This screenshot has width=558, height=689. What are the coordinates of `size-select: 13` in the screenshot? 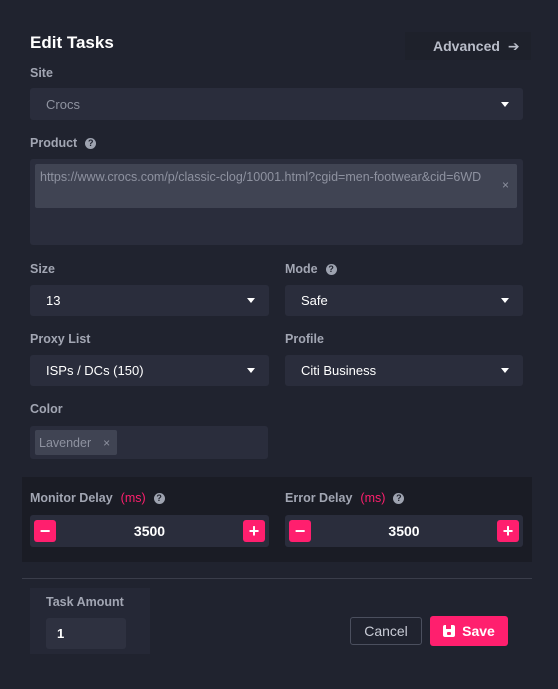 It's located at (149, 300).